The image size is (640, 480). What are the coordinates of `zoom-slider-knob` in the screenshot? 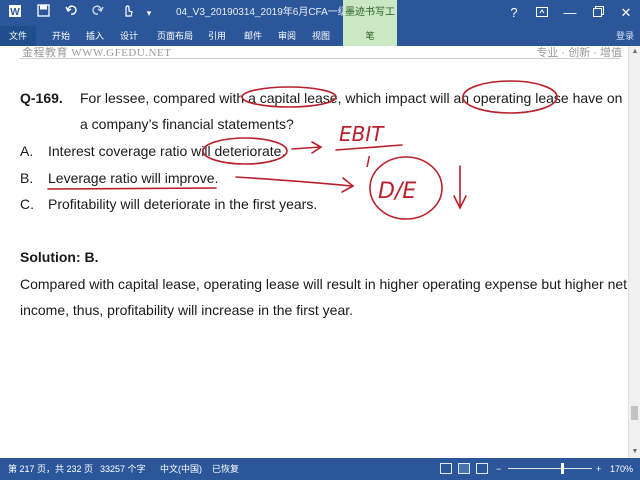 It's located at (562, 468).